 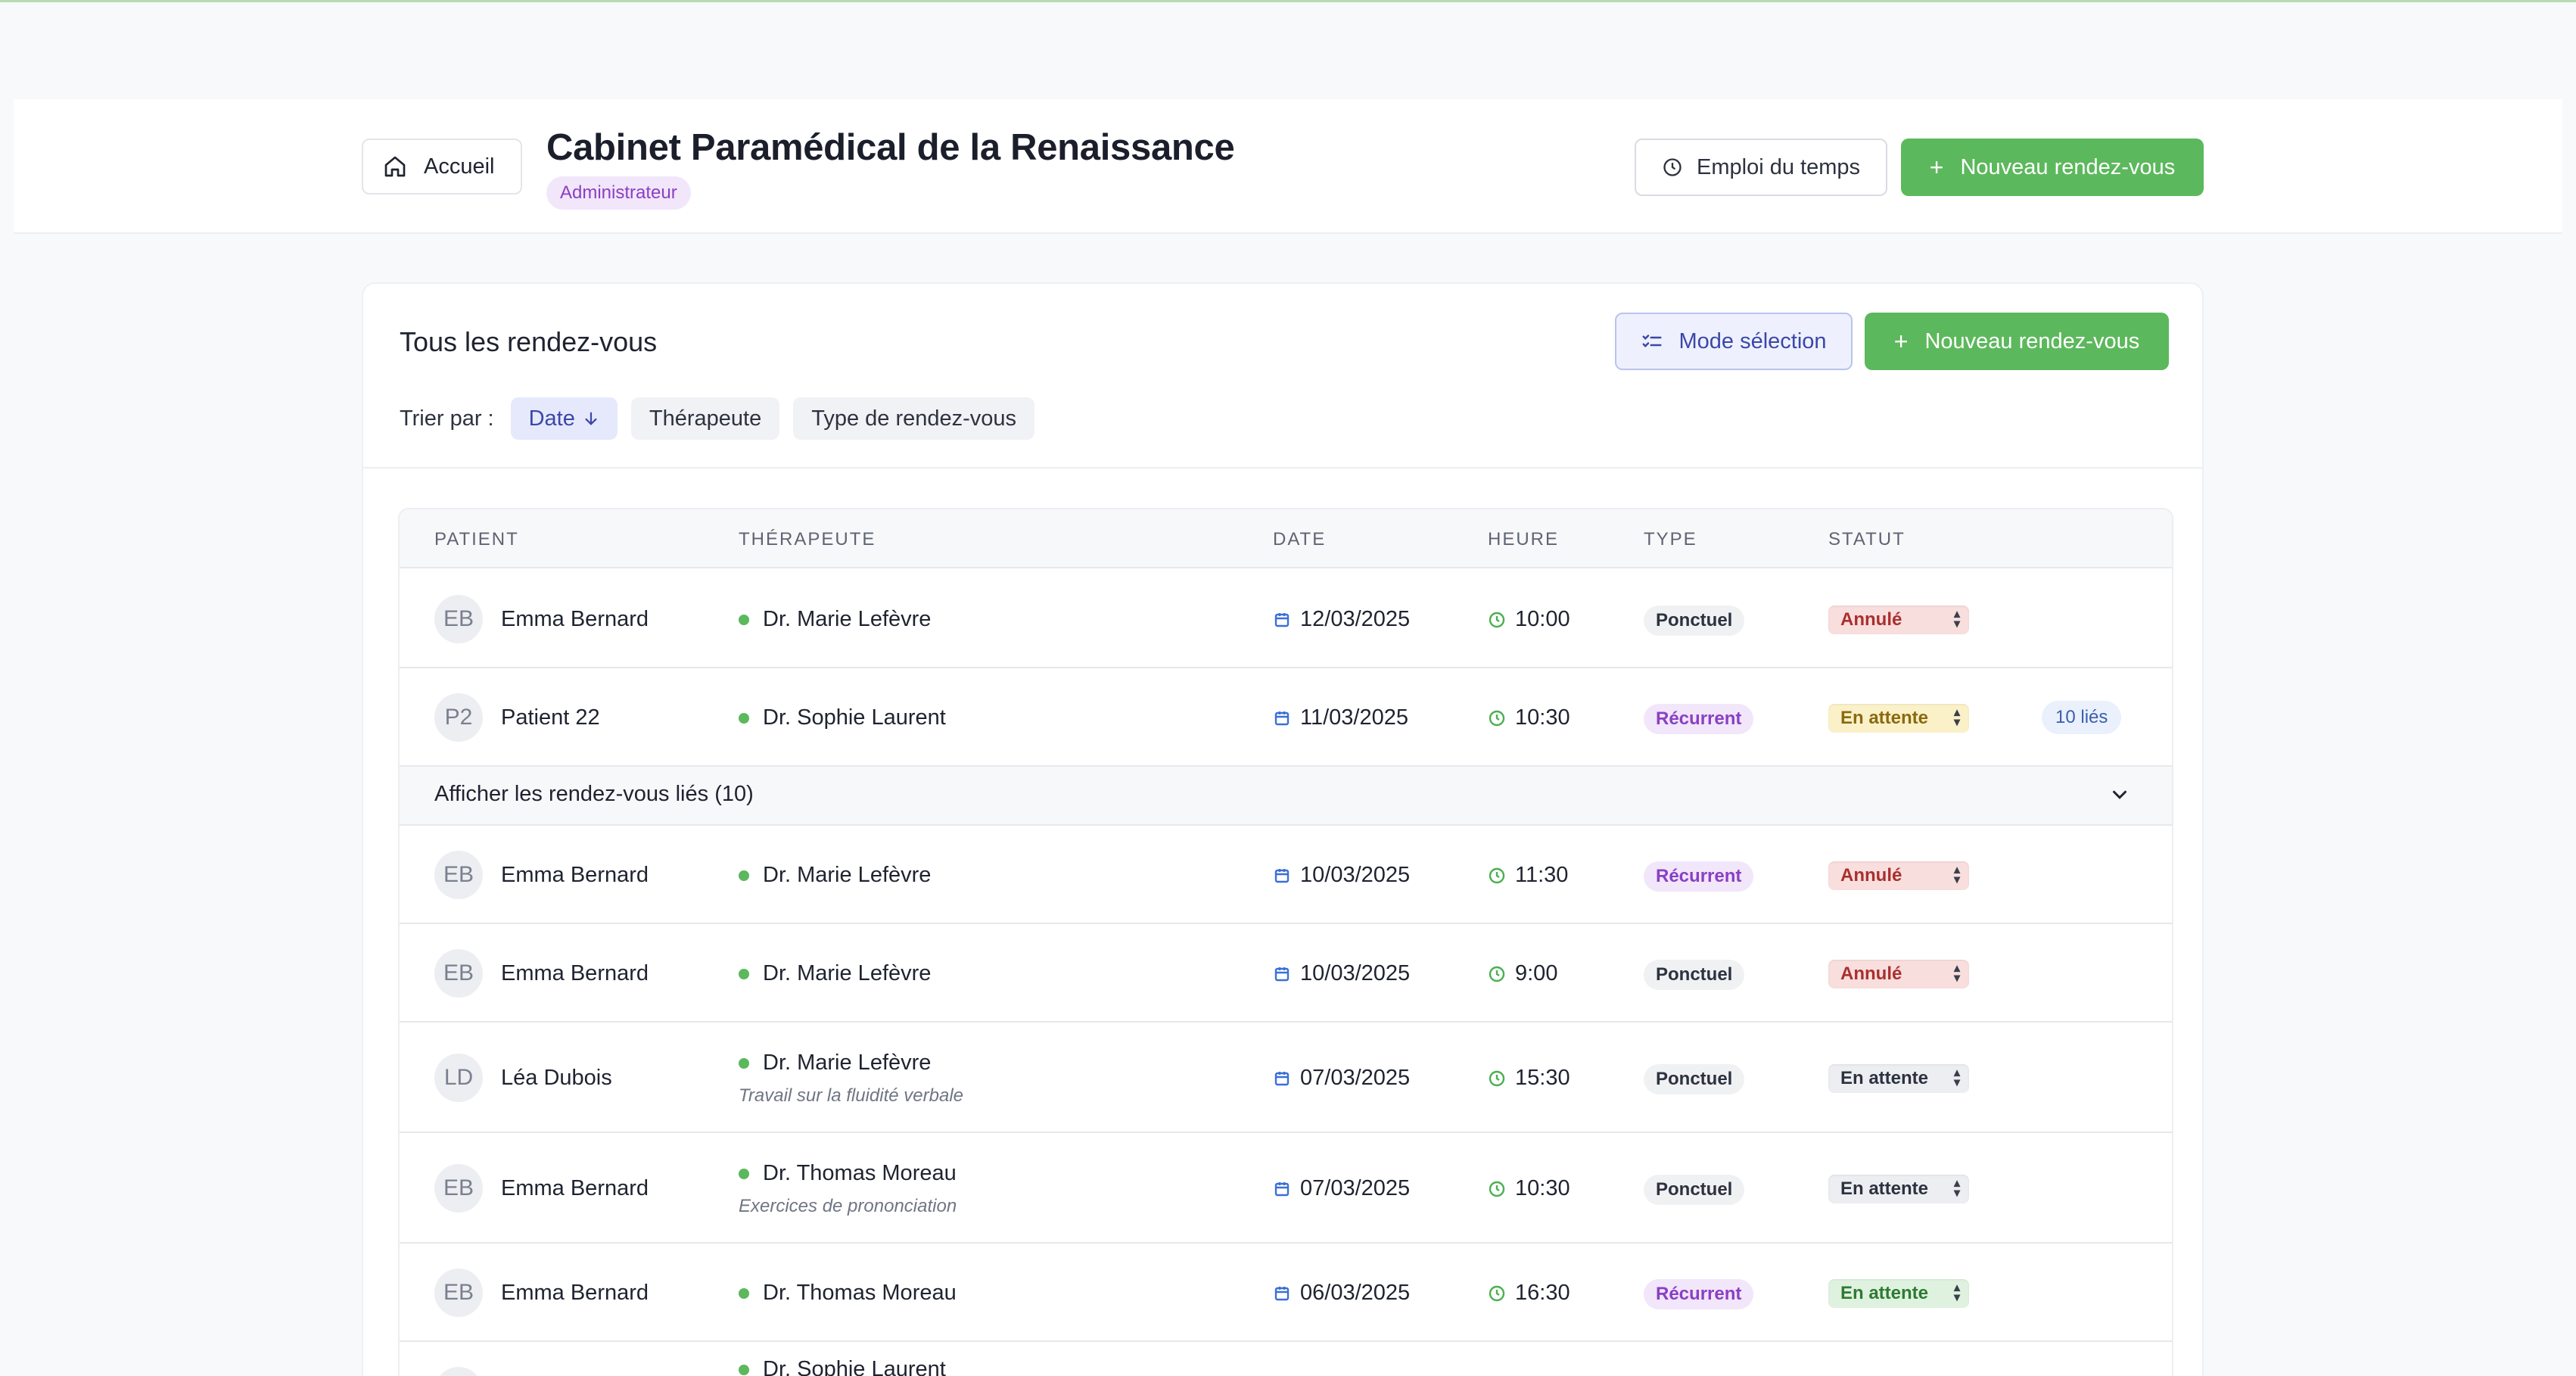 I want to click on appointment-date: 07/03/2025, so click(x=1341, y=1188).